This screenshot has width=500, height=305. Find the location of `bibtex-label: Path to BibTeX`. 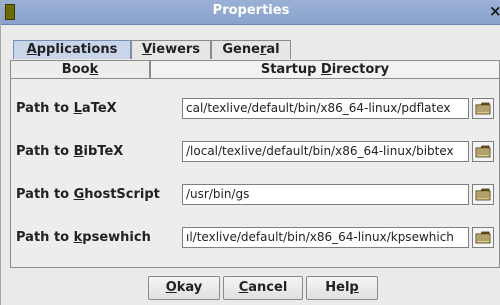

bibtex-label: Path to BibTeX is located at coordinates (70, 151).